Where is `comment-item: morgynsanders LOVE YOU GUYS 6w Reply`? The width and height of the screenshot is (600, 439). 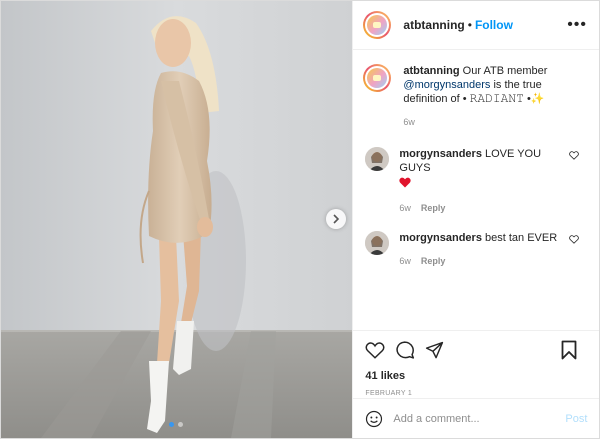
comment-item: morgynsanders LOVE YOU GUYS 6w Reply is located at coordinates (476, 181).